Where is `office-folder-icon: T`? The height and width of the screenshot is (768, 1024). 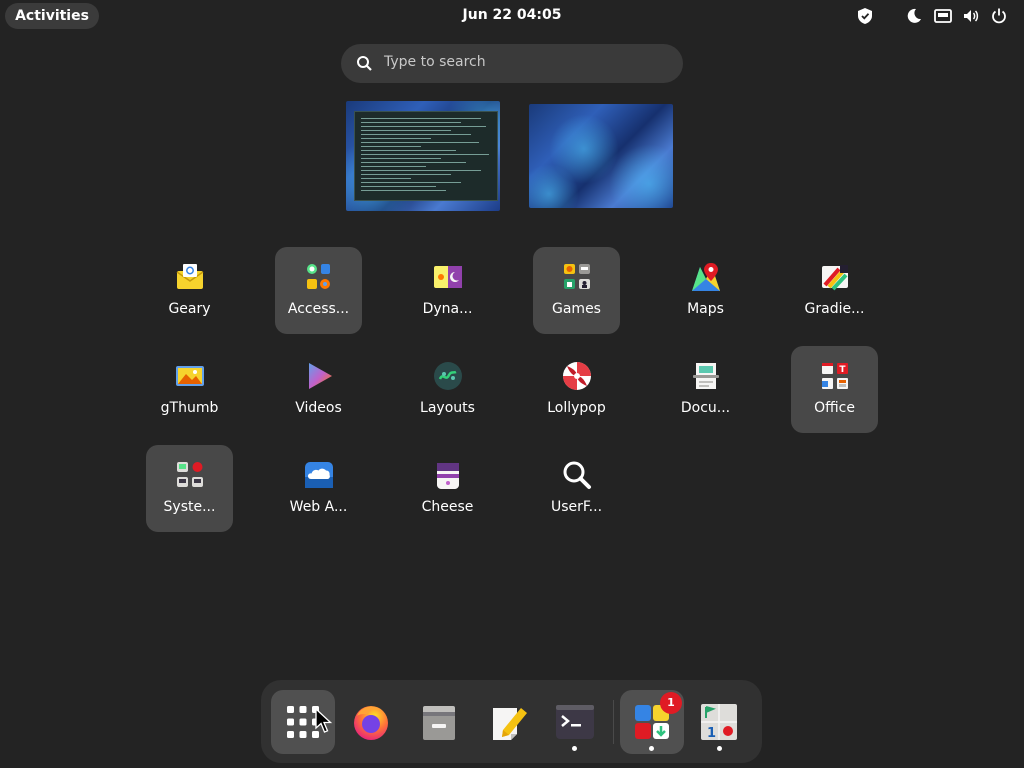 office-folder-icon: T is located at coordinates (835, 376).